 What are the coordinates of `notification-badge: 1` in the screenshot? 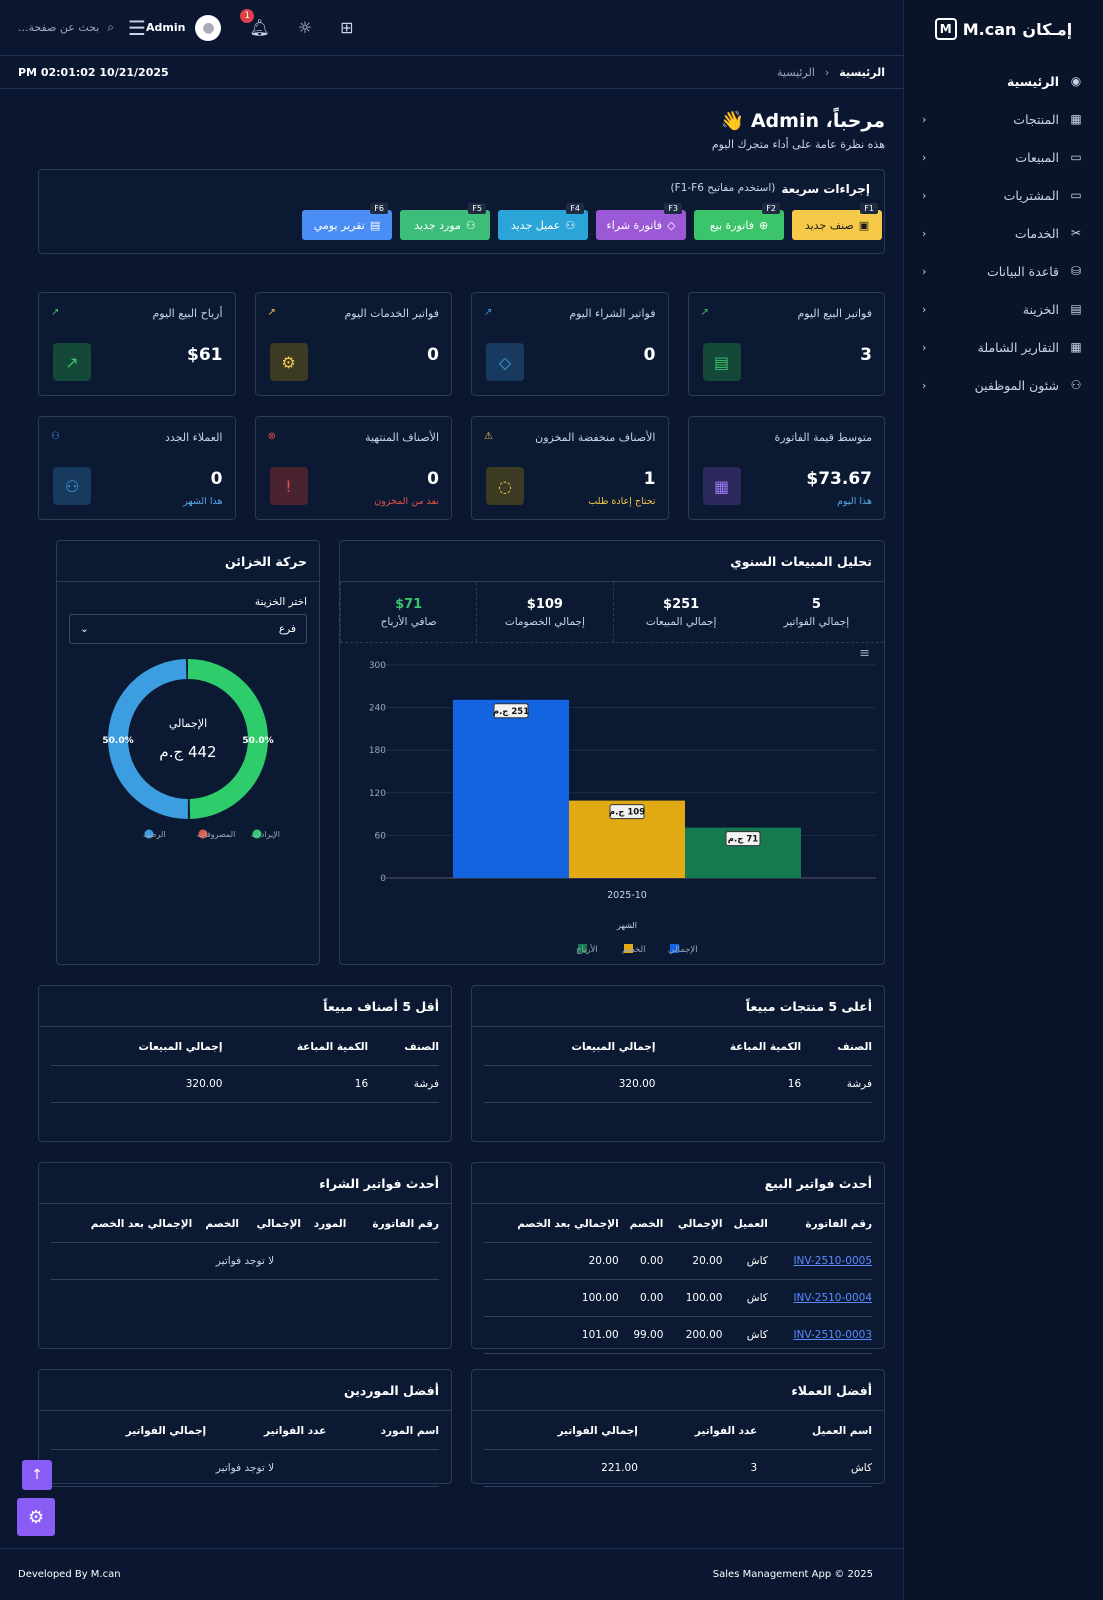 It's located at (247, 16).